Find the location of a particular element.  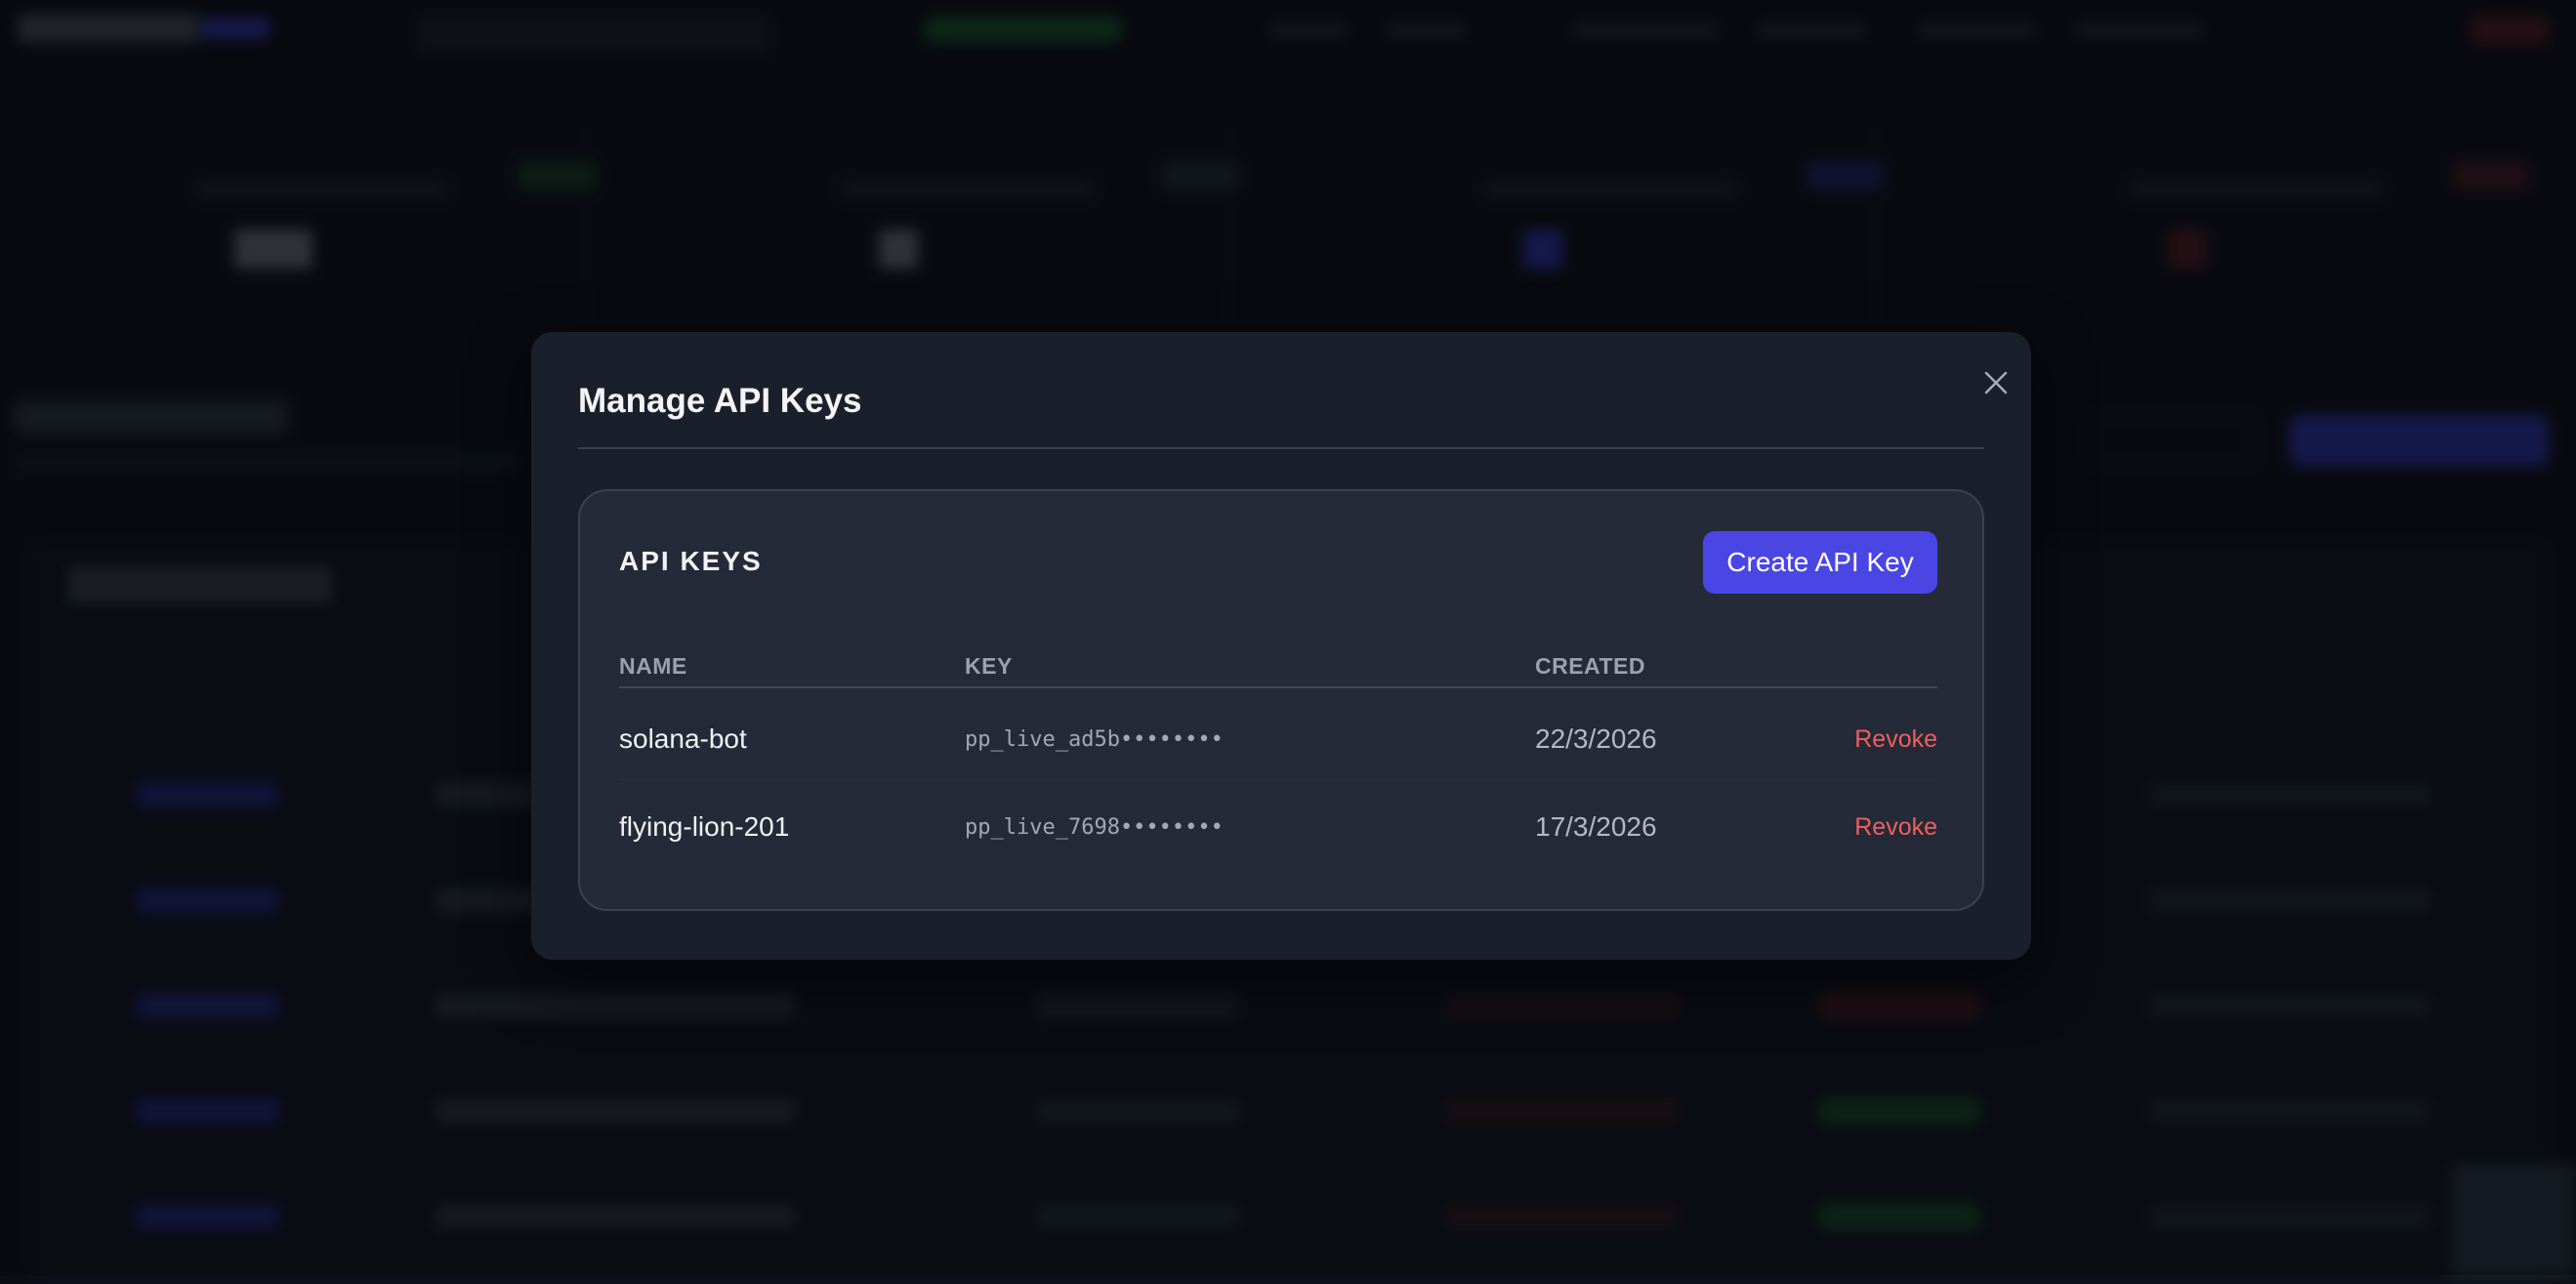

api-key-value: pp_live_ad5b•••••••• is located at coordinates (1094, 739).